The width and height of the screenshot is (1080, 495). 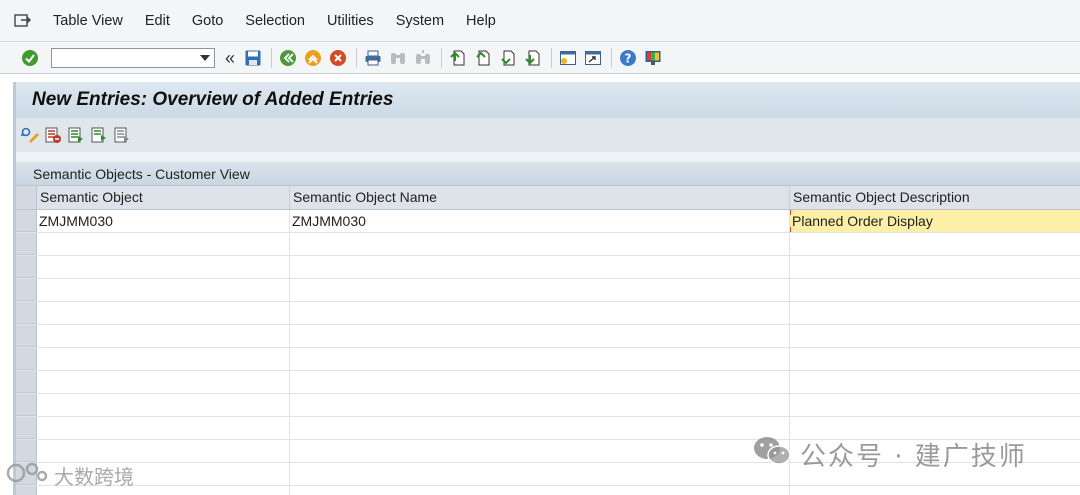 I want to click on semantic-object-name-cell: ZMJMM030, so click(x=540, y=221).